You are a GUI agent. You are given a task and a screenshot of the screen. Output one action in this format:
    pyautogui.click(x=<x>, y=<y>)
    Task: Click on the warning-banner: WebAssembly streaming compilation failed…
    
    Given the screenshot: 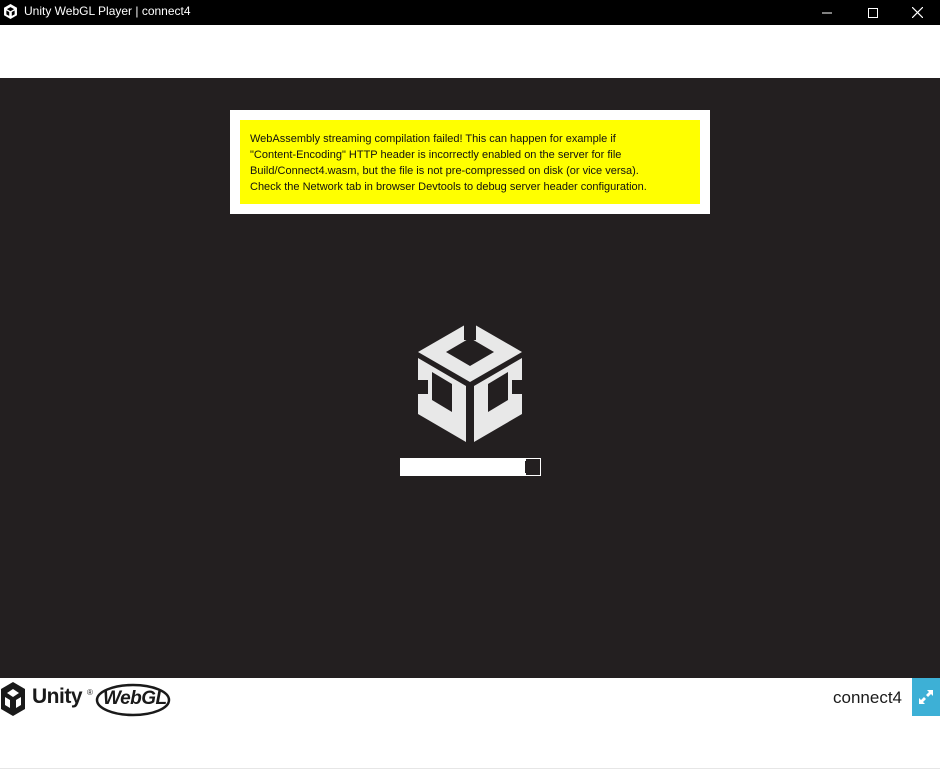 What is the action you would take?
    pyautogui.click(x=470, y=162)
    